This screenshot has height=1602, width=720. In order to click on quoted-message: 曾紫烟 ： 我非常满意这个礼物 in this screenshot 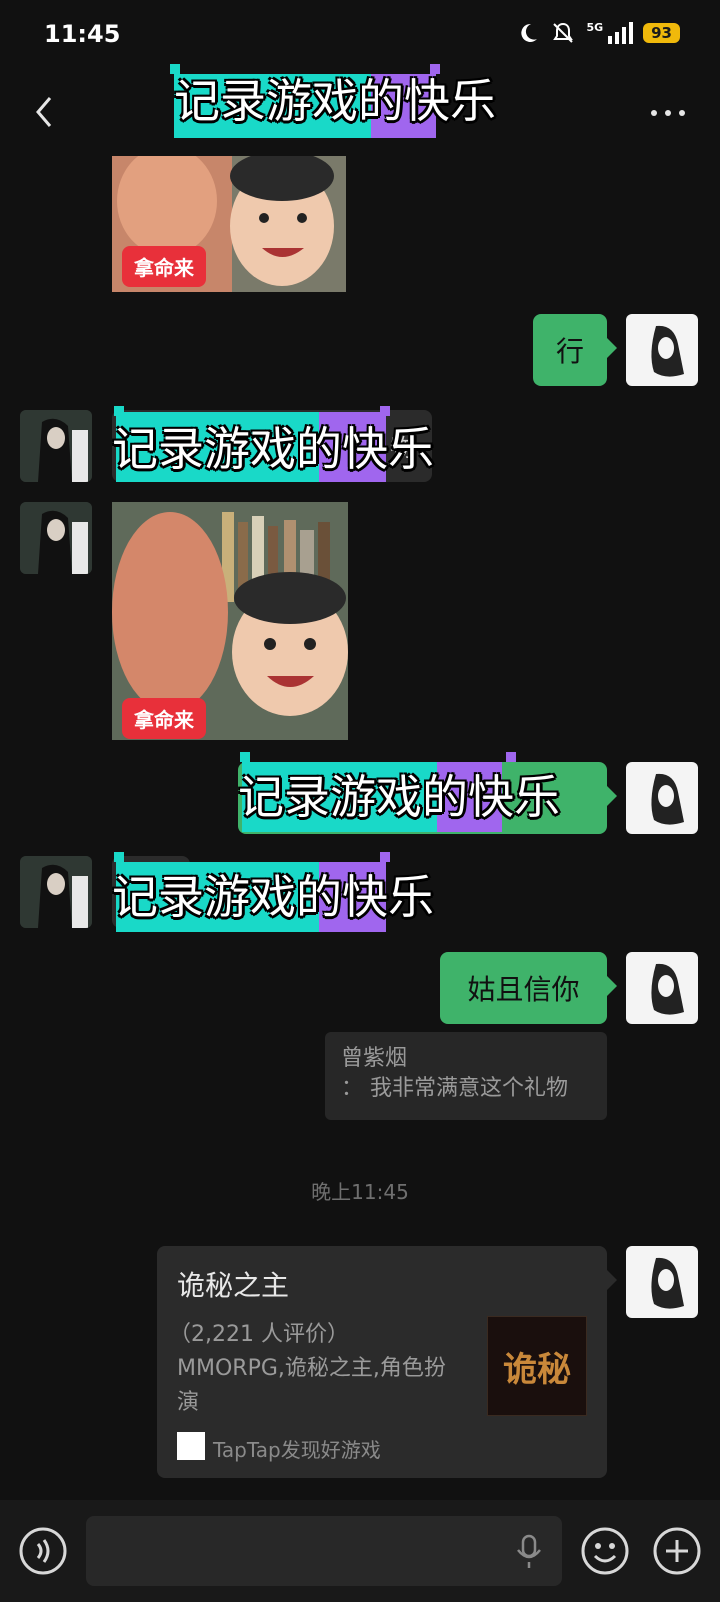, I will do `click(466, 1076)`.